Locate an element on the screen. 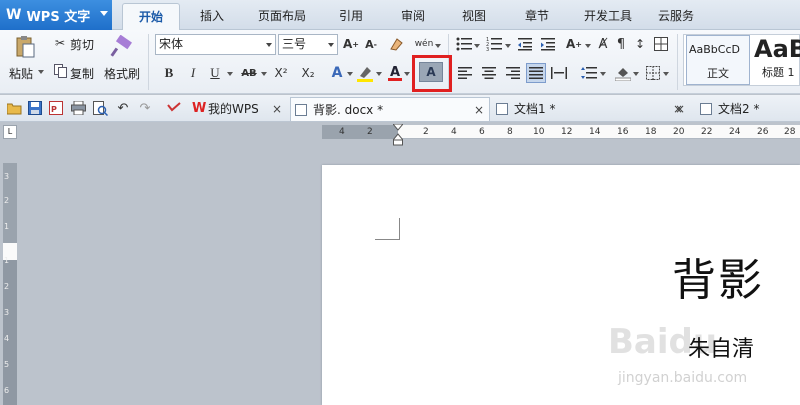  font-color-icon: A is located at coordinates (395, 73).